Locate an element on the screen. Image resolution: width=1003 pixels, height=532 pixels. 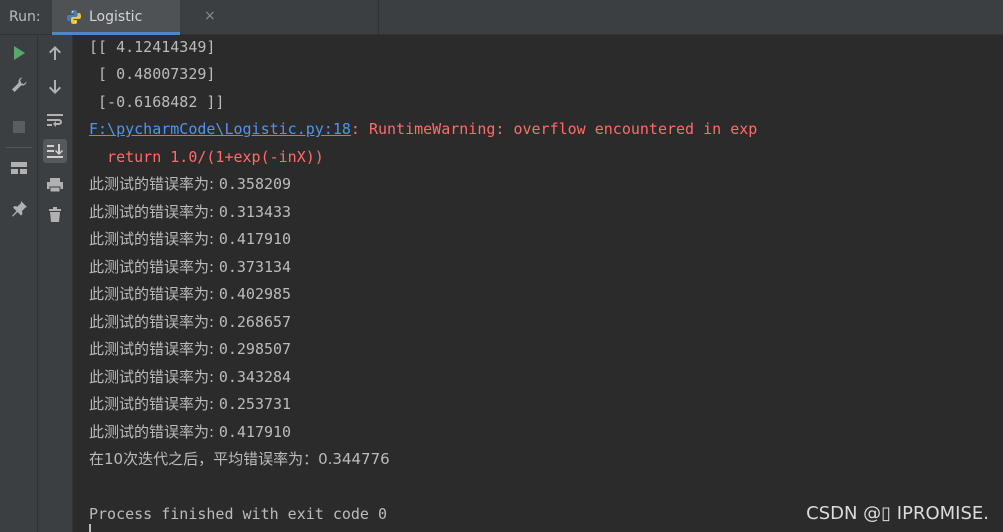
run-toolbar is located at coordinates (19, 283).